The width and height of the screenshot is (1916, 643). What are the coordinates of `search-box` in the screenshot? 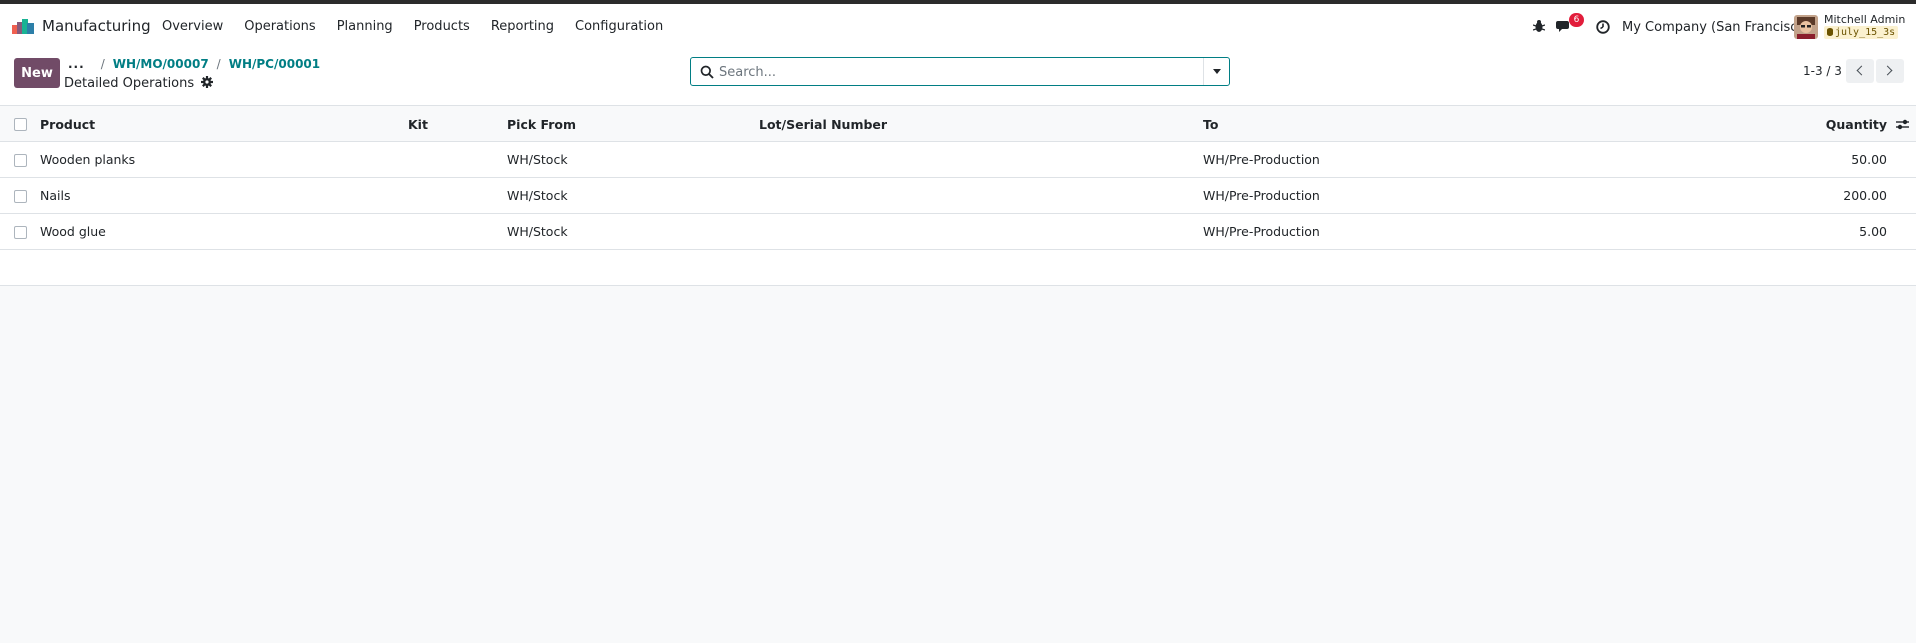 It's located at (960, 71).